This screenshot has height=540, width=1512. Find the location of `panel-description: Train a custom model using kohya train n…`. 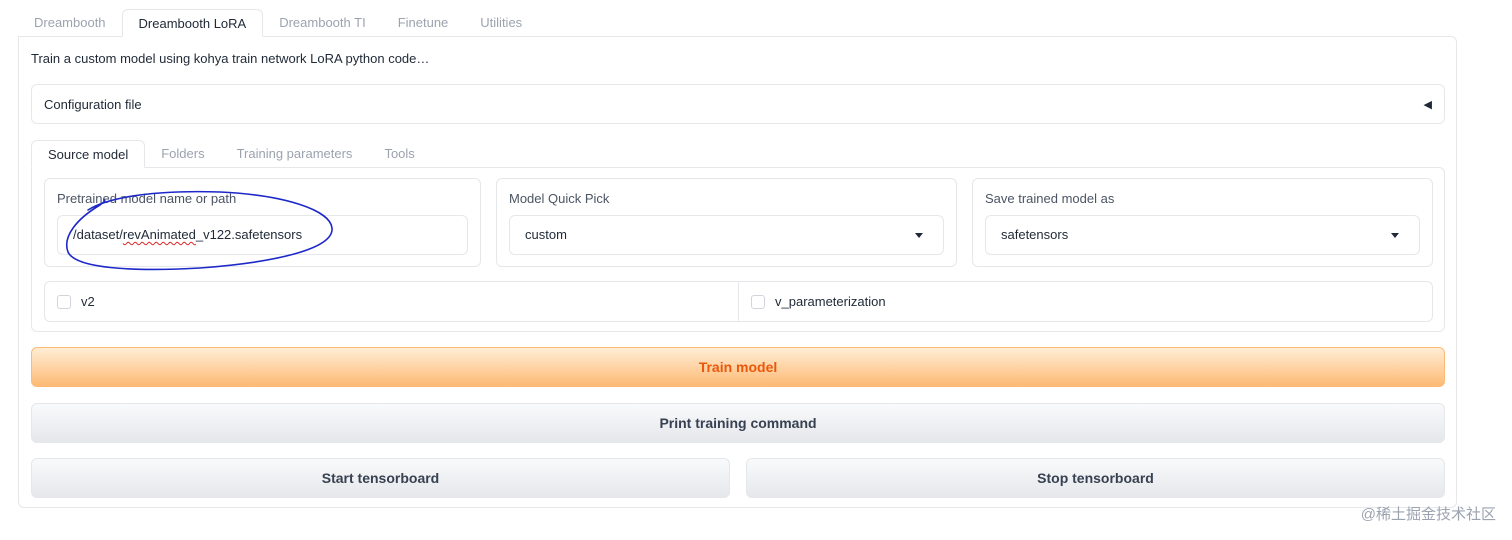

panel-description: Train a custom model using kohya train n… is located at coordinates (230, 58).